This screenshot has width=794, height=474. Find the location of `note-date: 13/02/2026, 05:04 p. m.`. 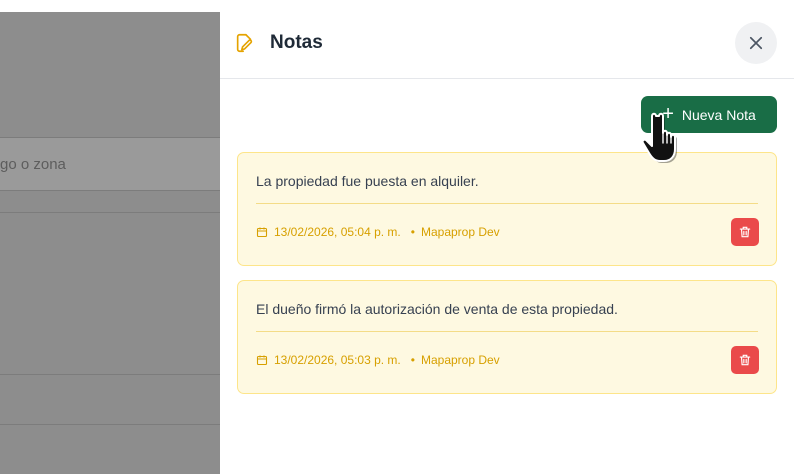

note-date: 13/02/2026, 05:04 p. m. is located at coordinates (337, 232).